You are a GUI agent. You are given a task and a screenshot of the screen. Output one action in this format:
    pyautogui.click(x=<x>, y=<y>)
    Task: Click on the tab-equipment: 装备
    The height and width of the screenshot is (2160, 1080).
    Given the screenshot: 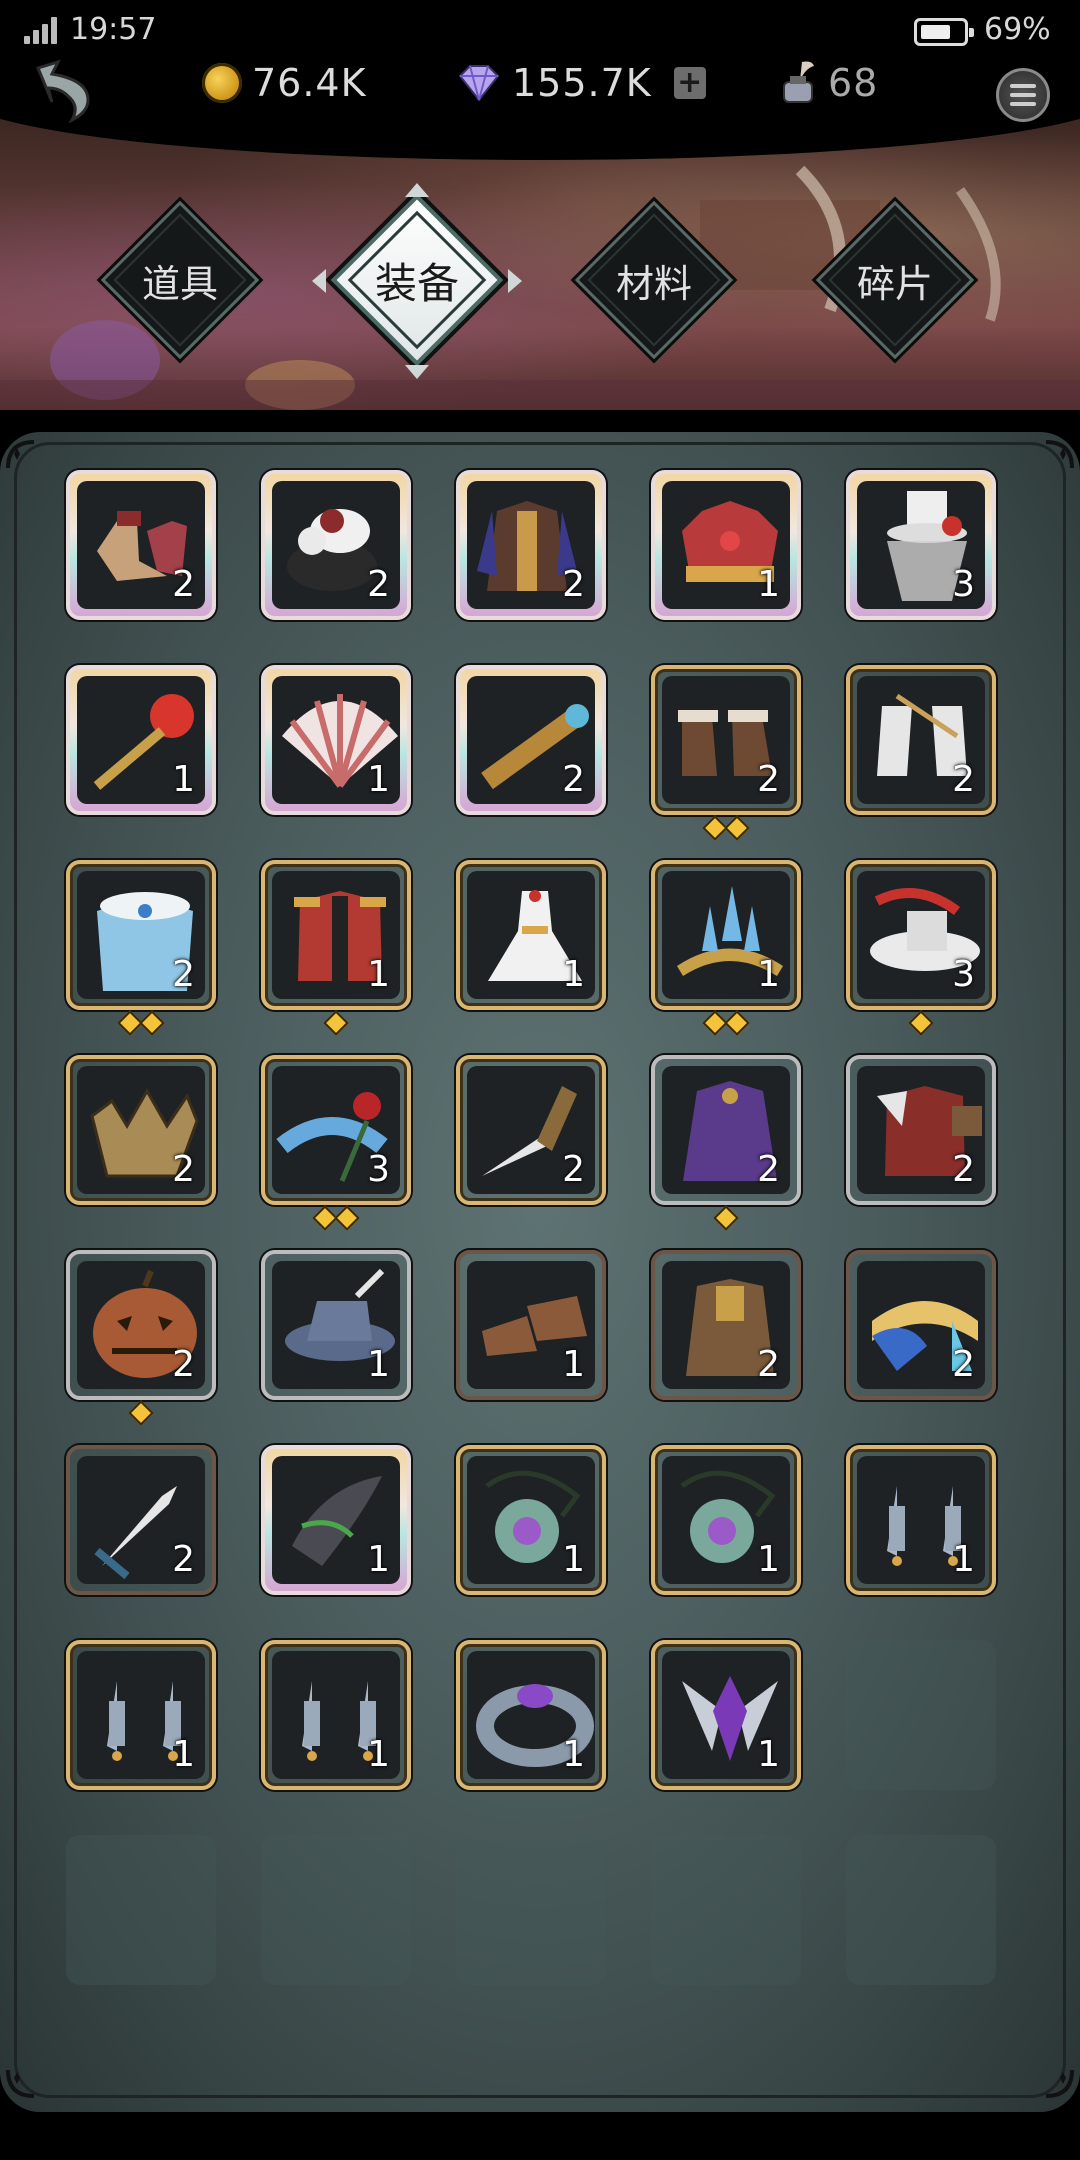 What is the action you would take?
    pyautogui.click(x=417, y=281)
    